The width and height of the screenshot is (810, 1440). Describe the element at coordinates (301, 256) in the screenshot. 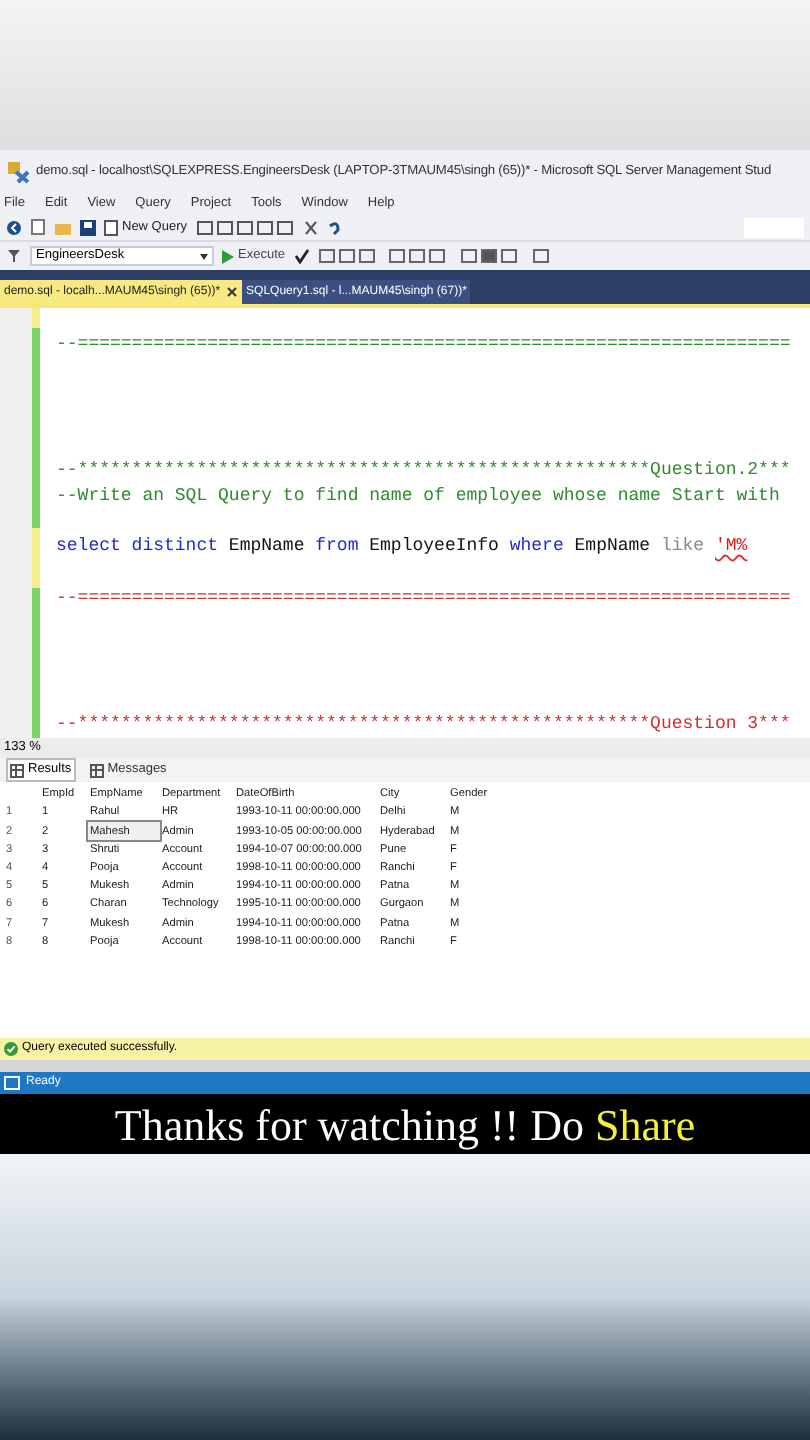

I see `checkmark-icon` at that location.